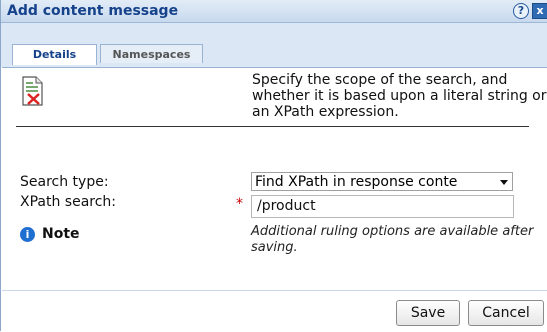  What do you see at coordinates (61, 234) in the screenshot?
I see `note-label: Note` at bounding box center [61, 234].